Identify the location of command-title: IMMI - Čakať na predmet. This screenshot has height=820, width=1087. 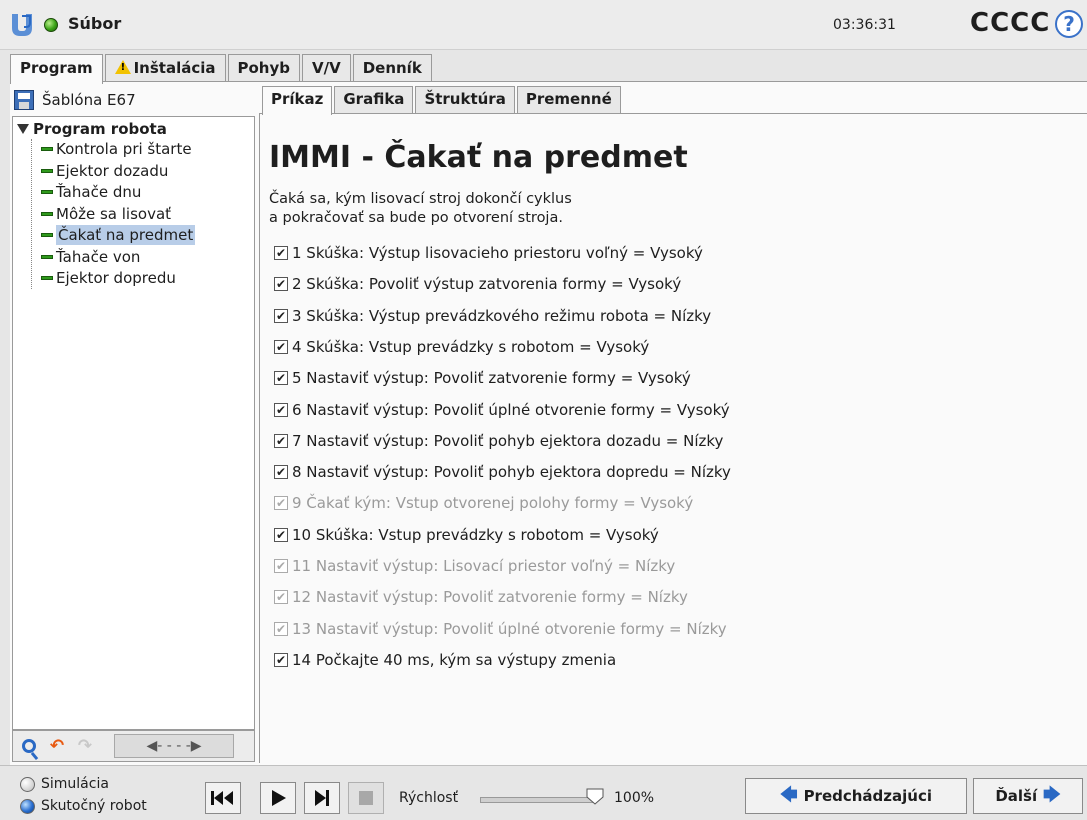
(478, 157).